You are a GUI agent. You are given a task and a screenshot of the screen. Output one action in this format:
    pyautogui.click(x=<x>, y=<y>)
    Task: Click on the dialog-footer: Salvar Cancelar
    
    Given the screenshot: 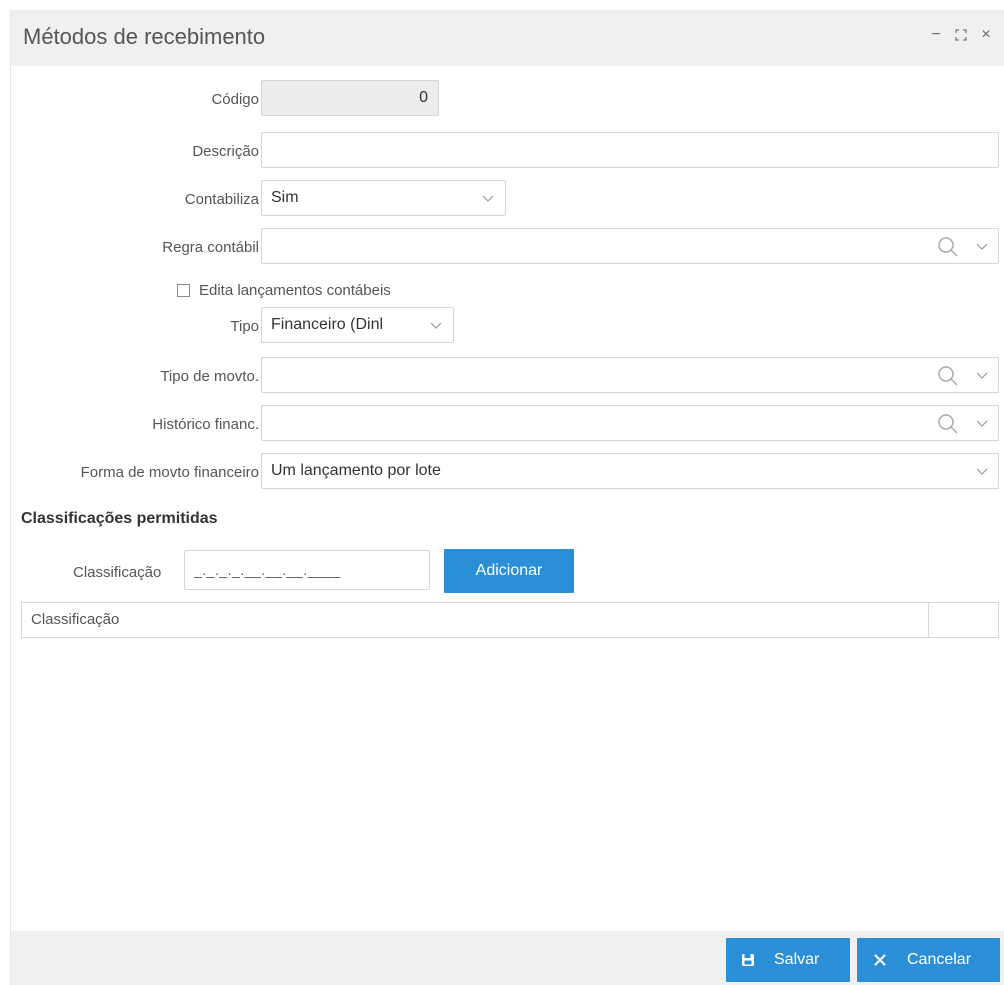 What is the action you would take?
    pyautogui.click(x=507, y=958)
    